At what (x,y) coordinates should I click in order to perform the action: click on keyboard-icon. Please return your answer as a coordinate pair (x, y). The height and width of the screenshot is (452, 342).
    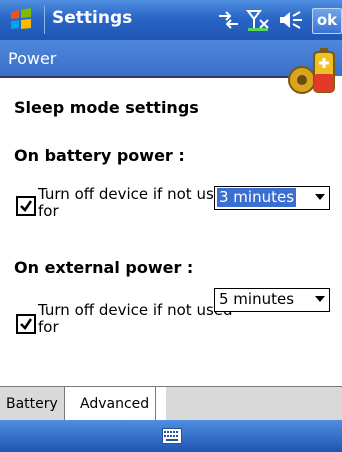
    Looking at the image, I should click on (172, 436).